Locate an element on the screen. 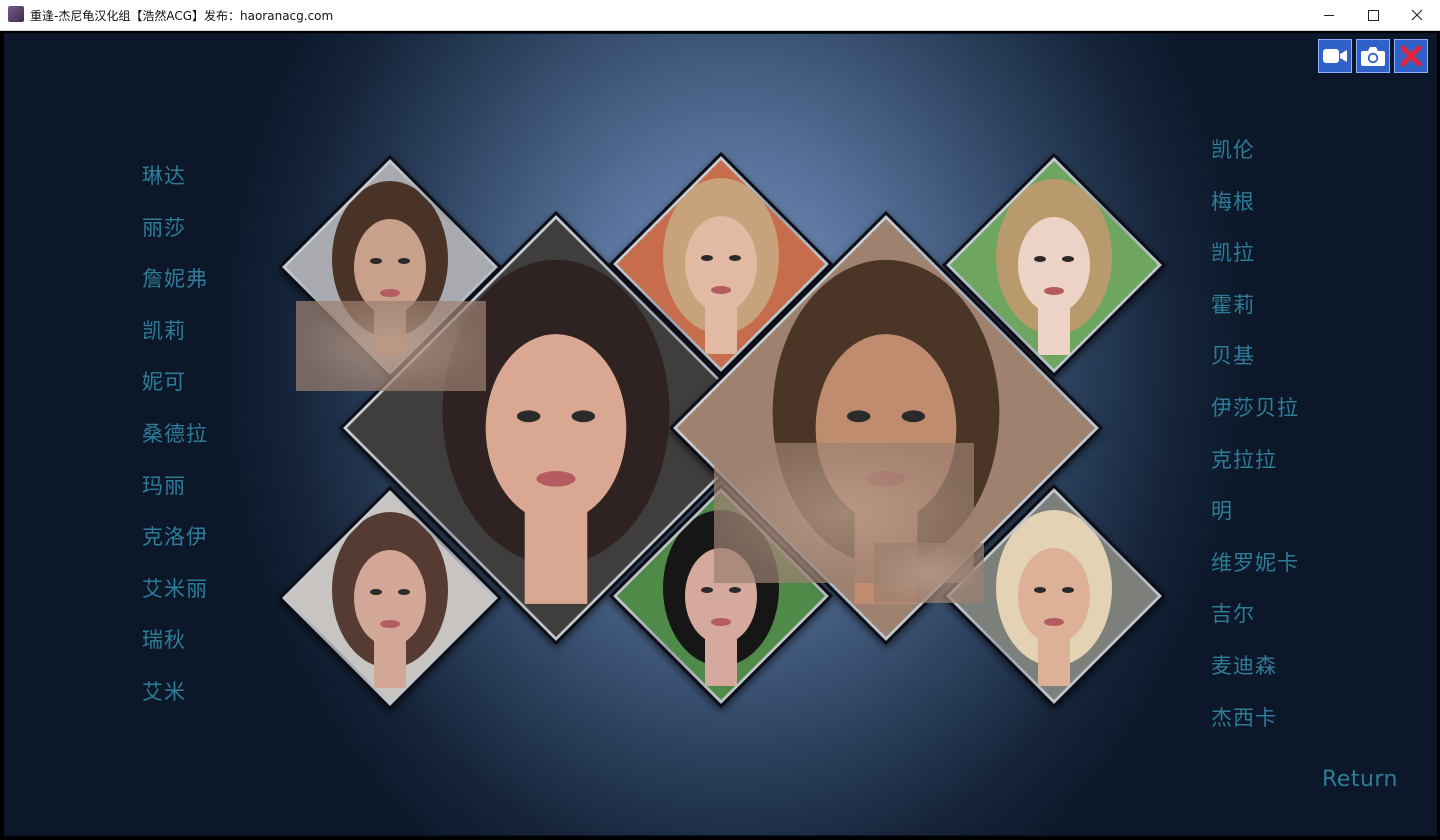  video-camera-icon is located at coordinates (1335, 56).